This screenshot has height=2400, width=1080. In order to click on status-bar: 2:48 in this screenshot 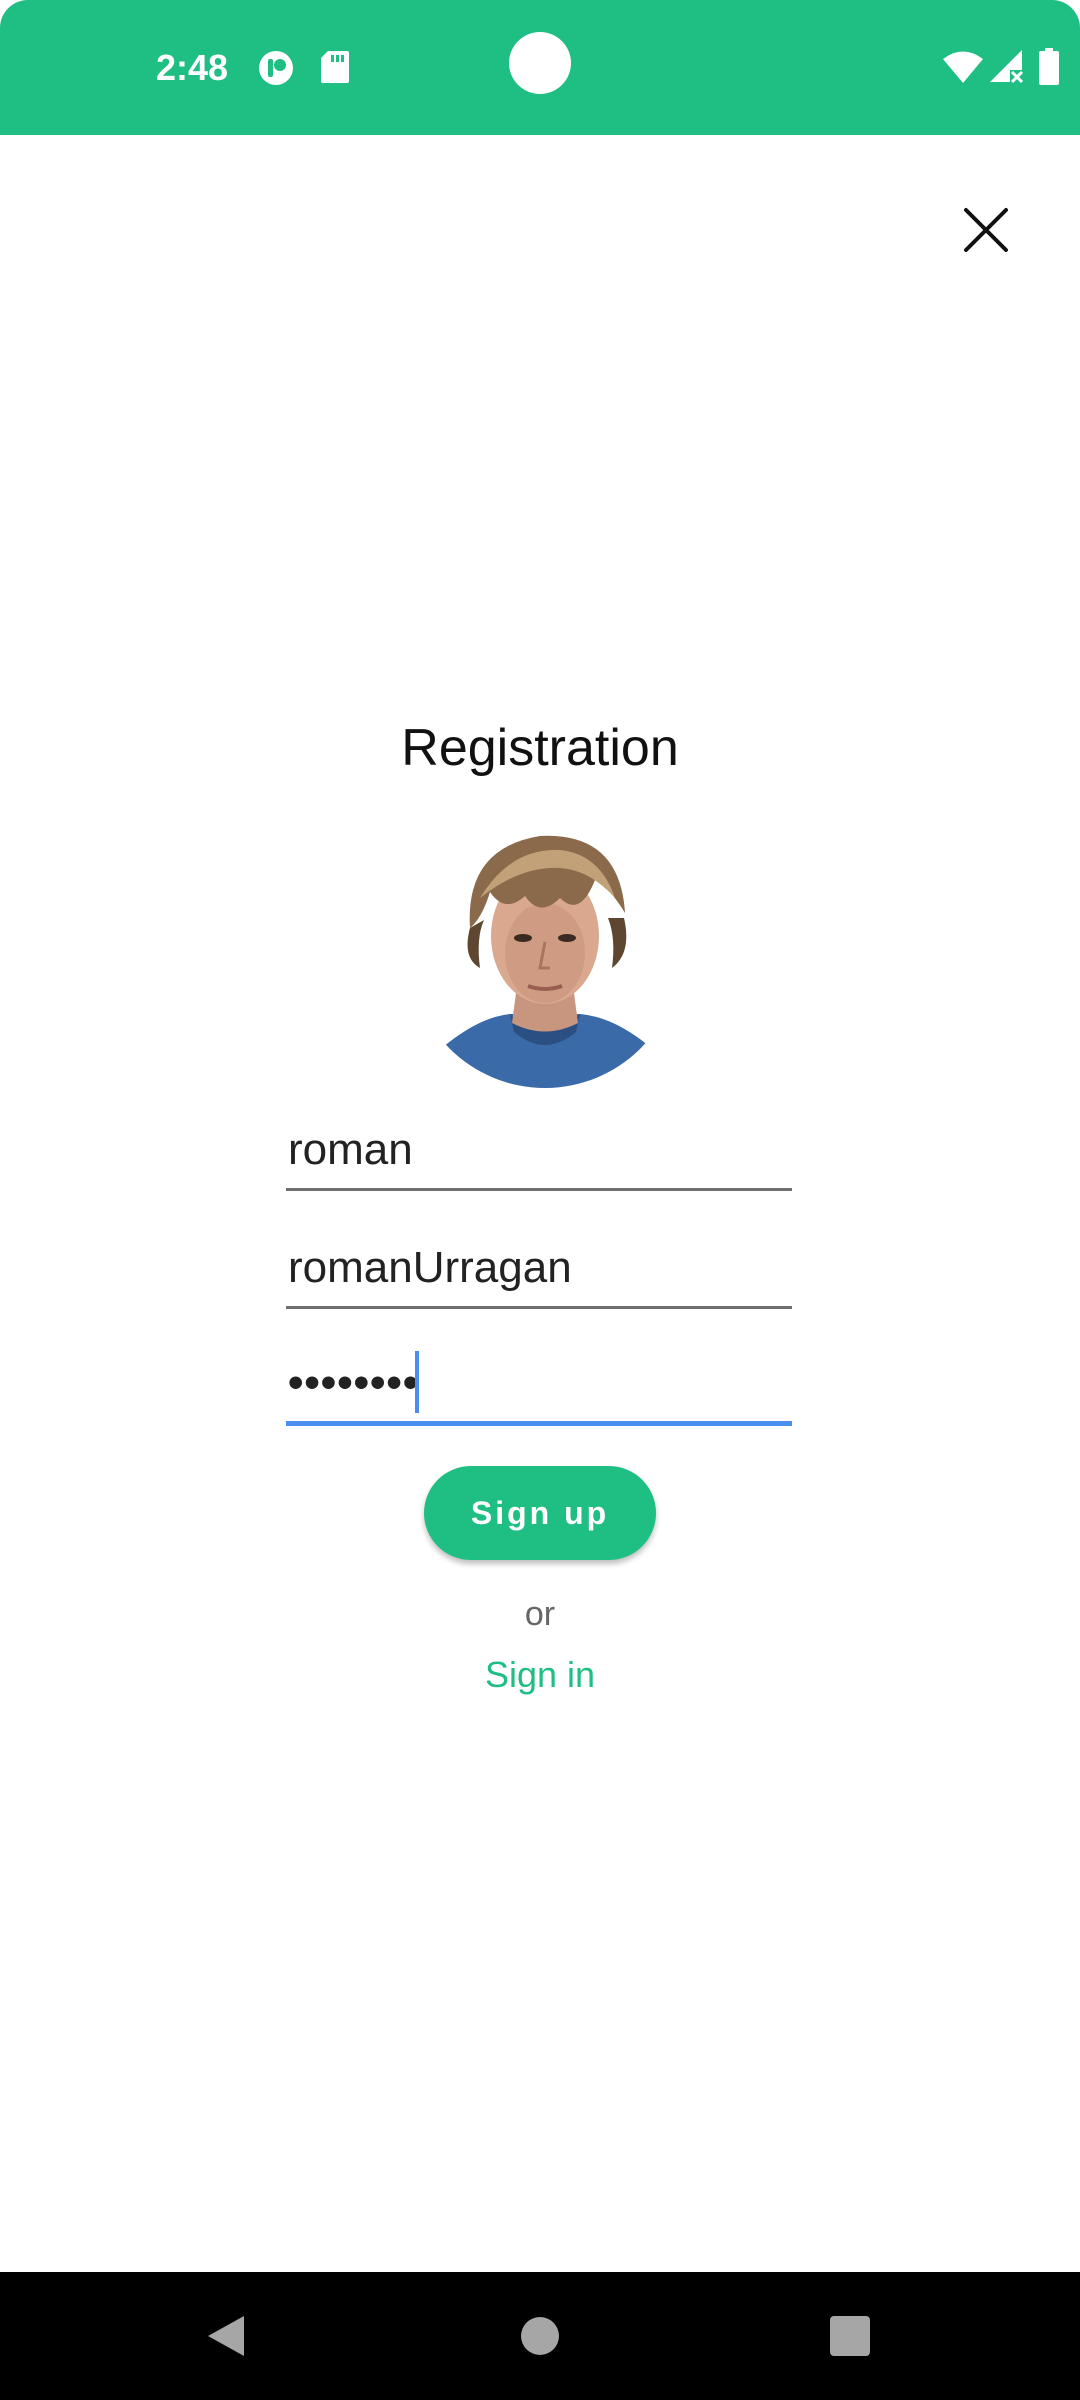, I will do `click(540, 67)`.